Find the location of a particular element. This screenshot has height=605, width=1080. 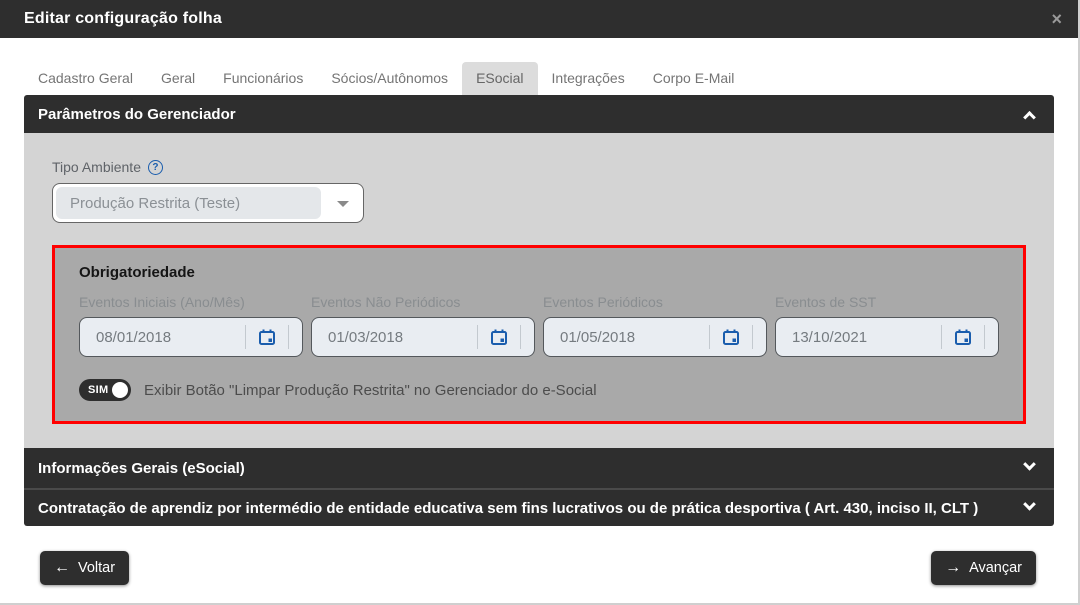

back-button: ← Voltar is located at coordinates (85, 568).